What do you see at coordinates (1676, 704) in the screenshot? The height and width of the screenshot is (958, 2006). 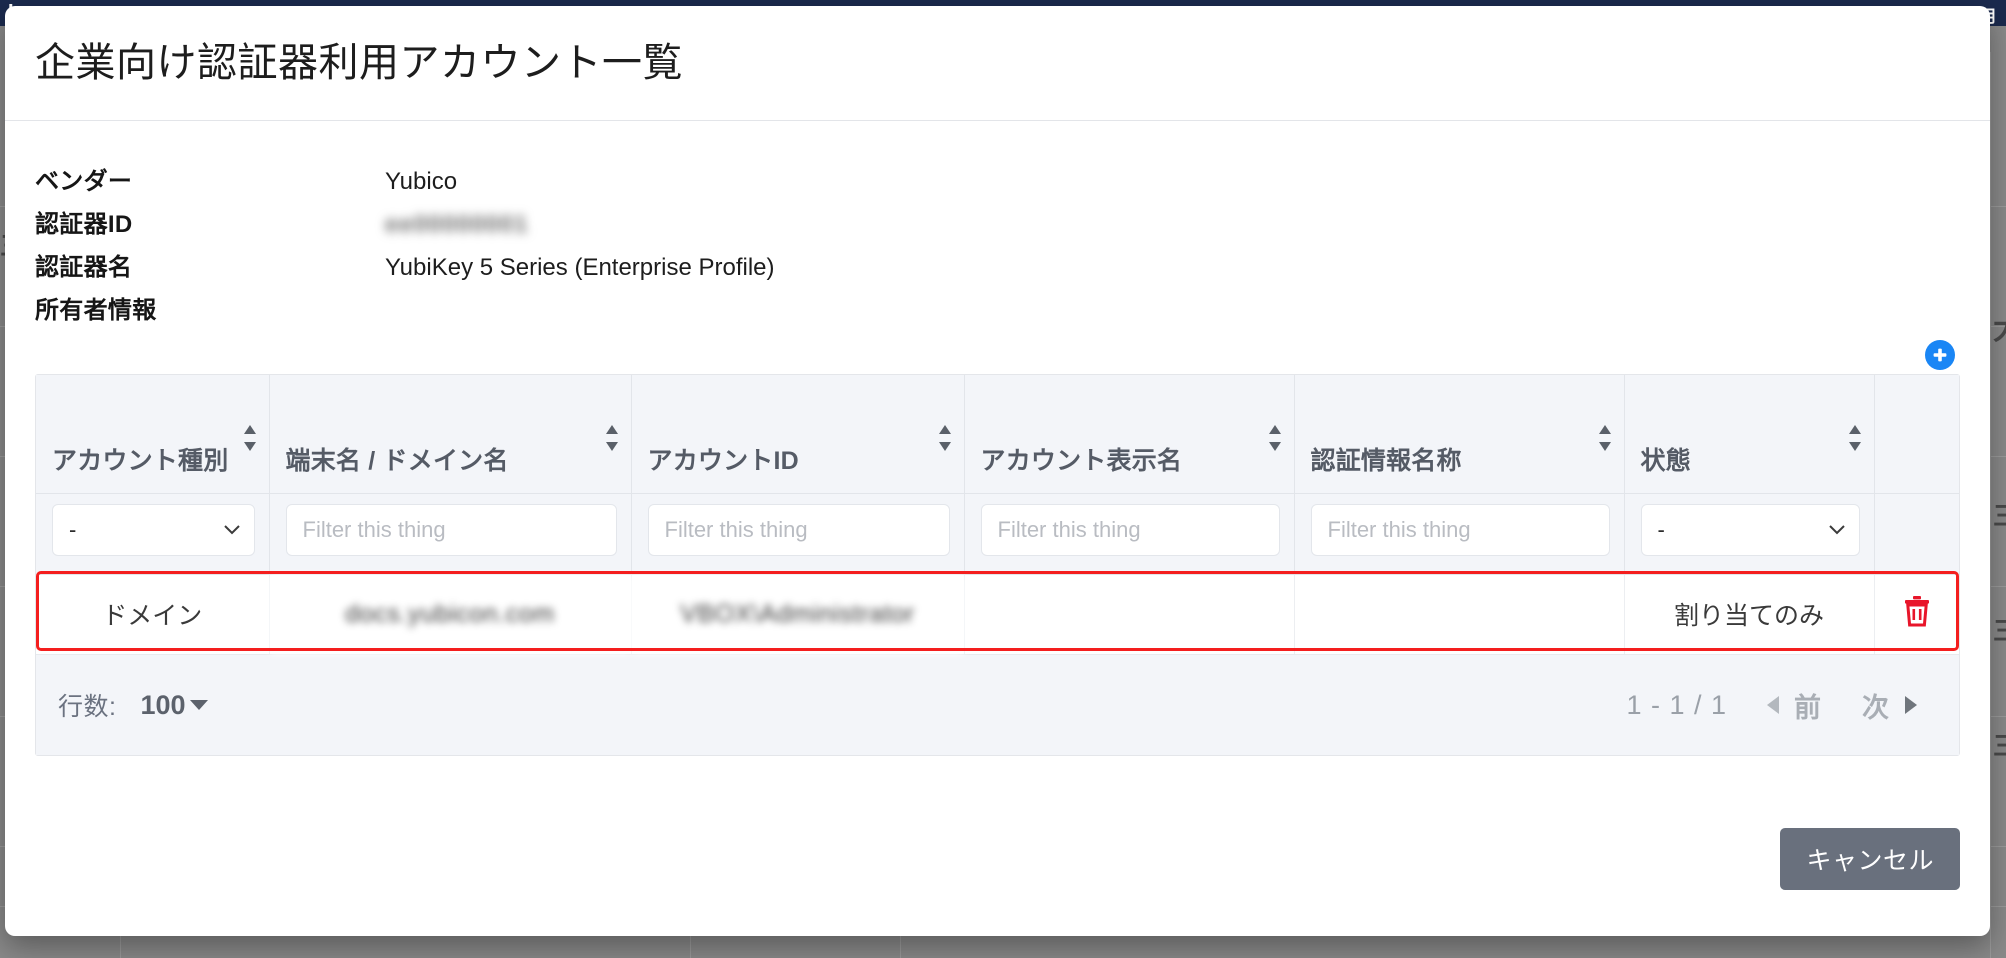 I see `pagination-range: 1 - 1 / 1` at bounding box center [1676, 704].